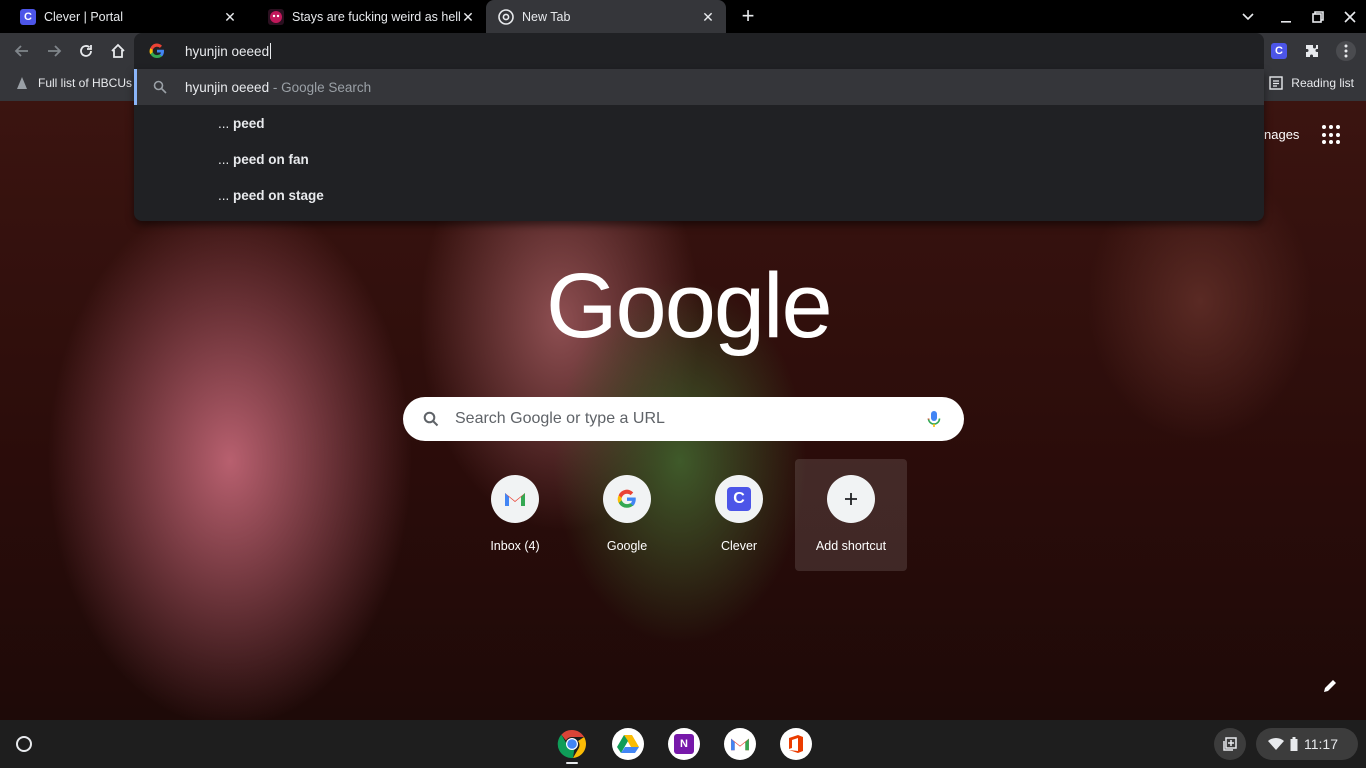 This screenshot has height=768, width=1366. What do you see at coordinates (22, 51) in the screenshot?
I see `back-button` at bounding box center [22, 51].